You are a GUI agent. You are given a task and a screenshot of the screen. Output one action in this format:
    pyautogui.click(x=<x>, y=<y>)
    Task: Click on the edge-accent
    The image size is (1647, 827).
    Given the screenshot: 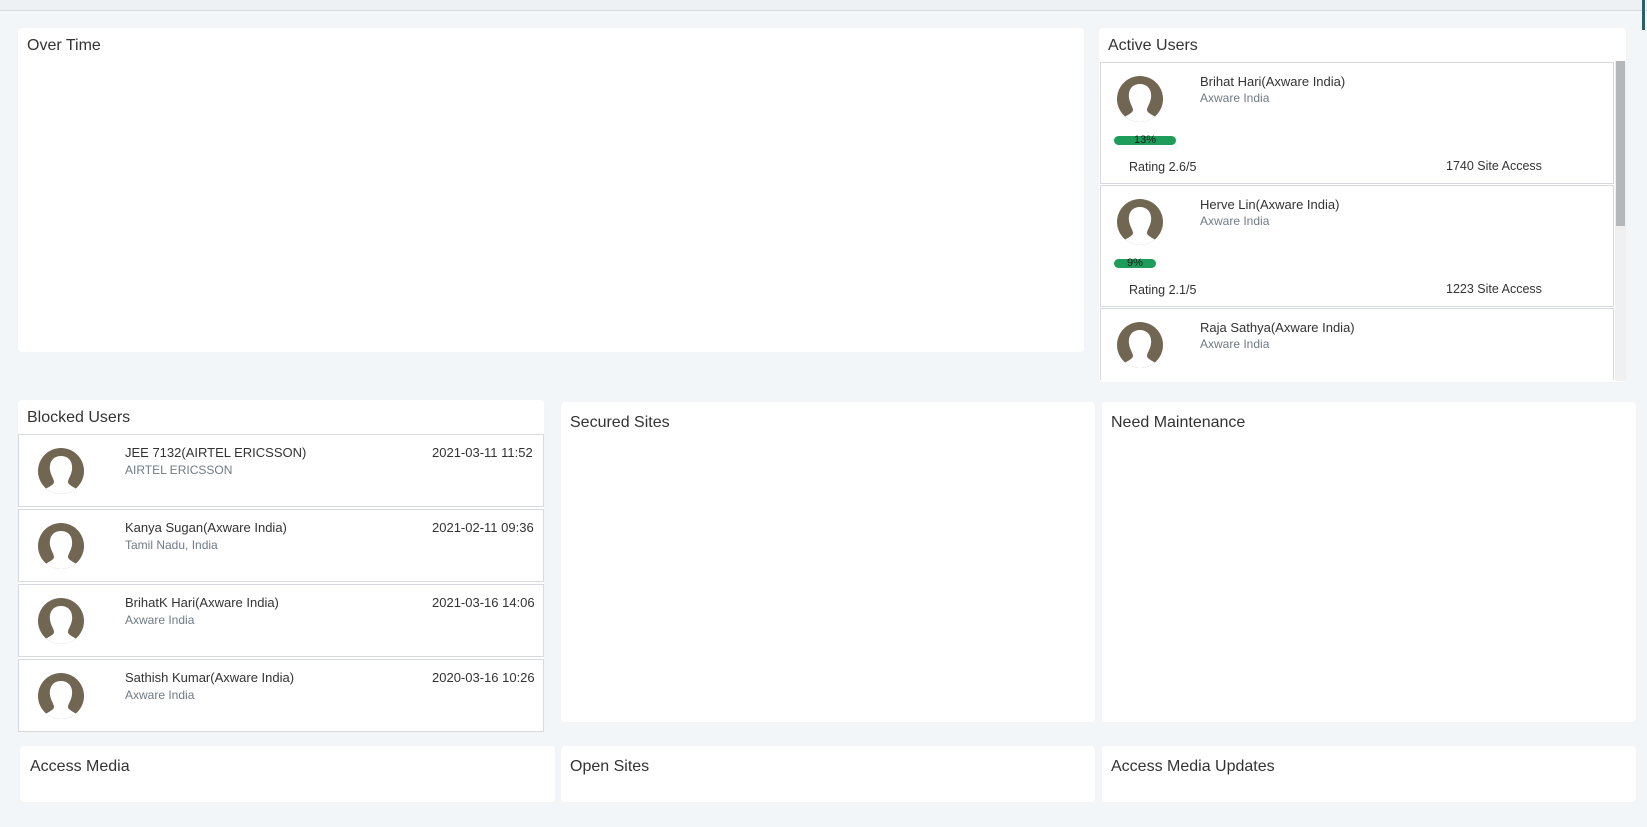 What is the action you would take?
    pyautogui.click(x=1643, y=15)
    